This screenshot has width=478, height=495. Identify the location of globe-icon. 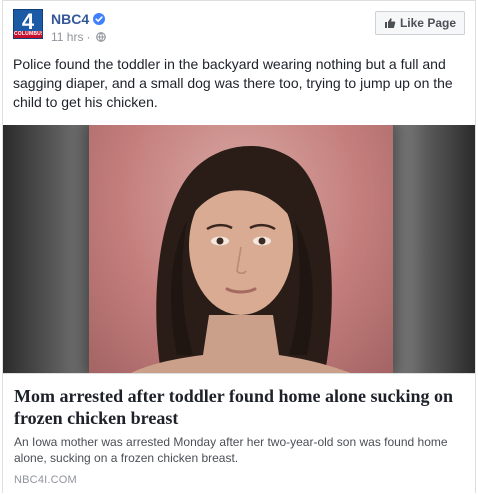
(101, 37).